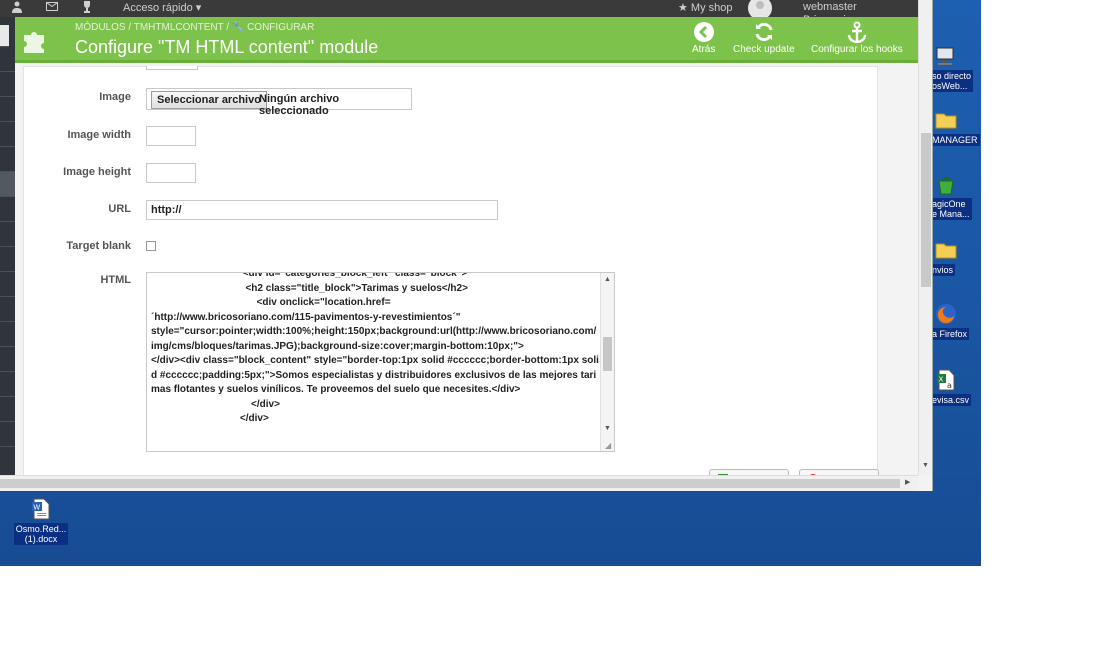 The height and width of the screenshot is (660, 1100). Describe the element at coordinates (946, 380) in the screenshot. I see `excel-file-icon: Xa` at that location.